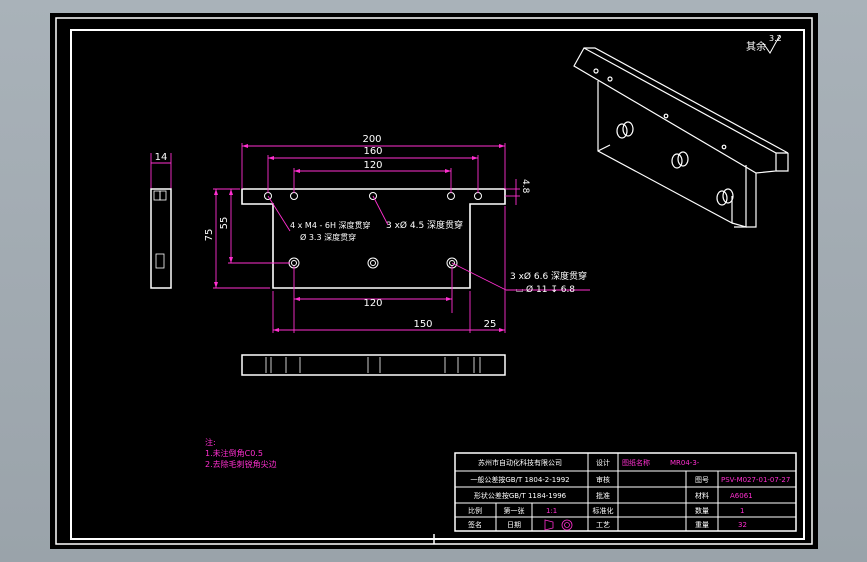 Image resolution: width=867 pixels, height=562 pixels. Describe the element at coordinates (702, 510) in the screenshot. I see `tb-qty-label: 数量` at that location.